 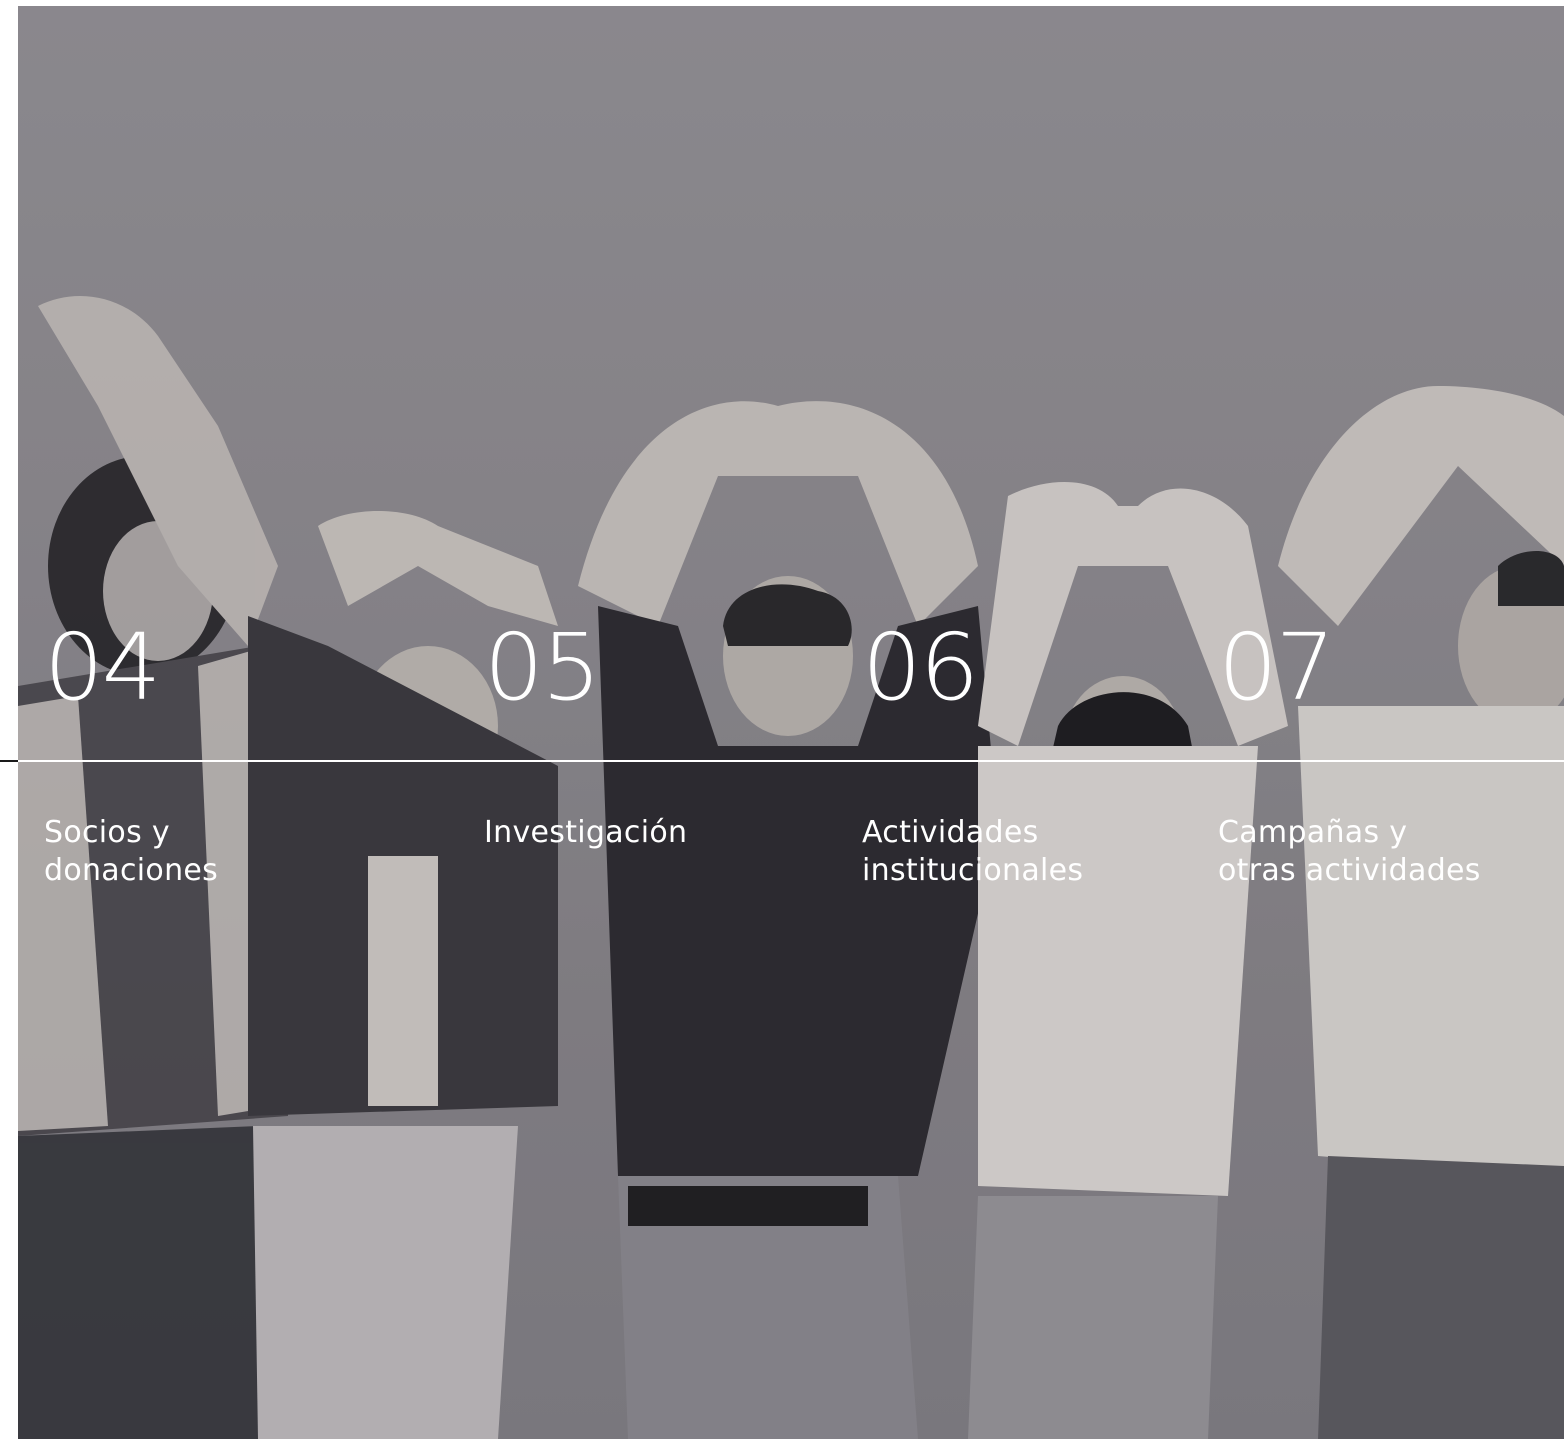 What do you see at coordinates (586, 832) in the screenshot?
I see `section-label-line: Investigación` at bounding box center [586, 832].